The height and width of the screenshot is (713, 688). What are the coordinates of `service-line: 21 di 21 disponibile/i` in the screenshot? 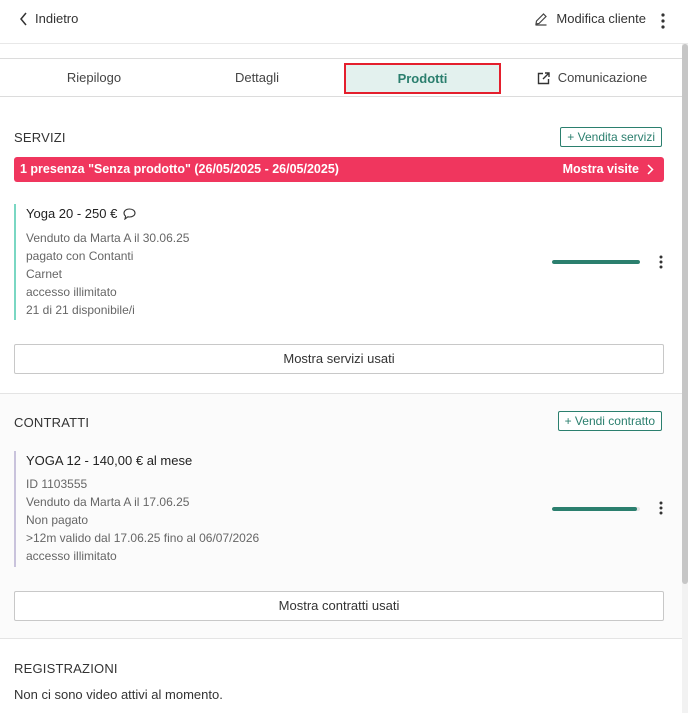 It's located at (80, 310).